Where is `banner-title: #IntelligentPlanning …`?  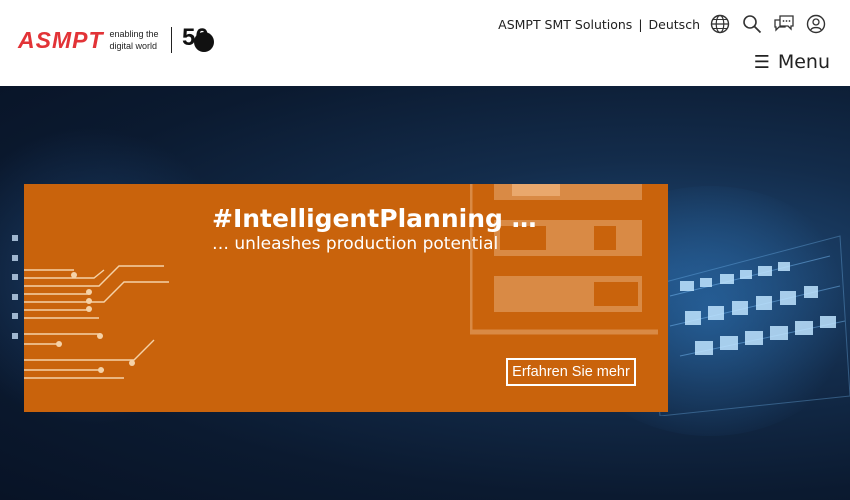
banner-title: #IntelligentPlanning … is located at coordinates (374, 218).